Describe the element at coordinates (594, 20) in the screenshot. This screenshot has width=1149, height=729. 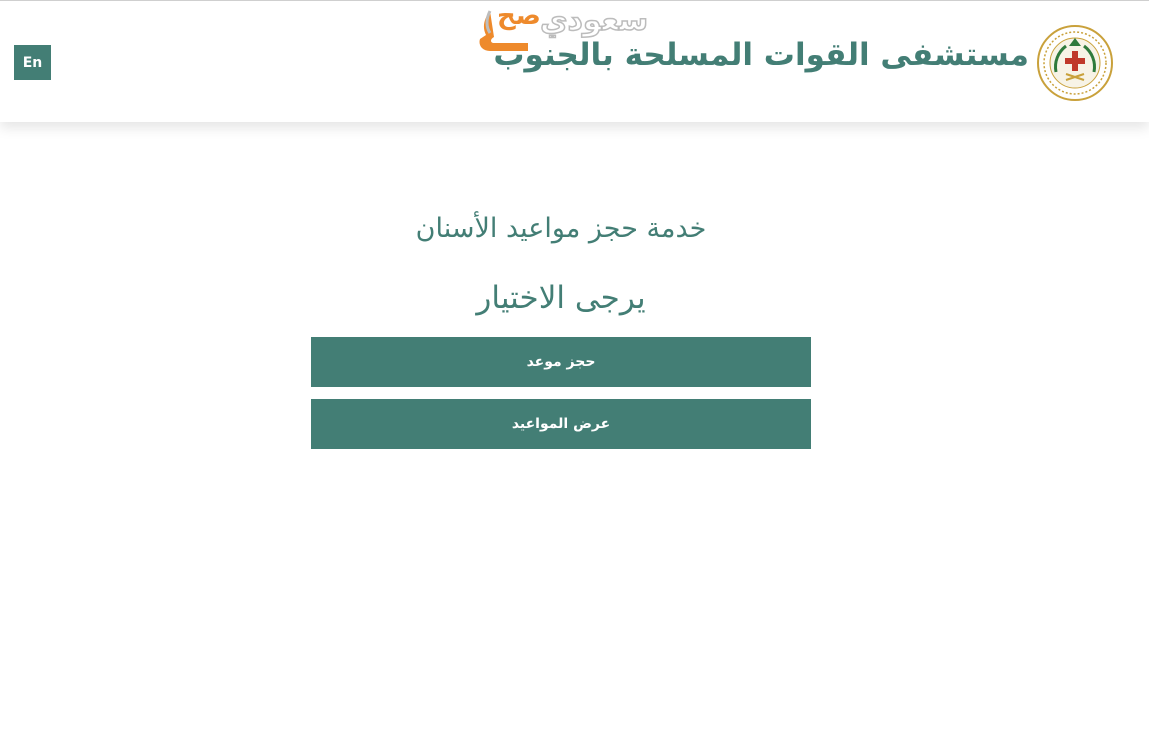
I see `watermark-text: سعودي` at that location.